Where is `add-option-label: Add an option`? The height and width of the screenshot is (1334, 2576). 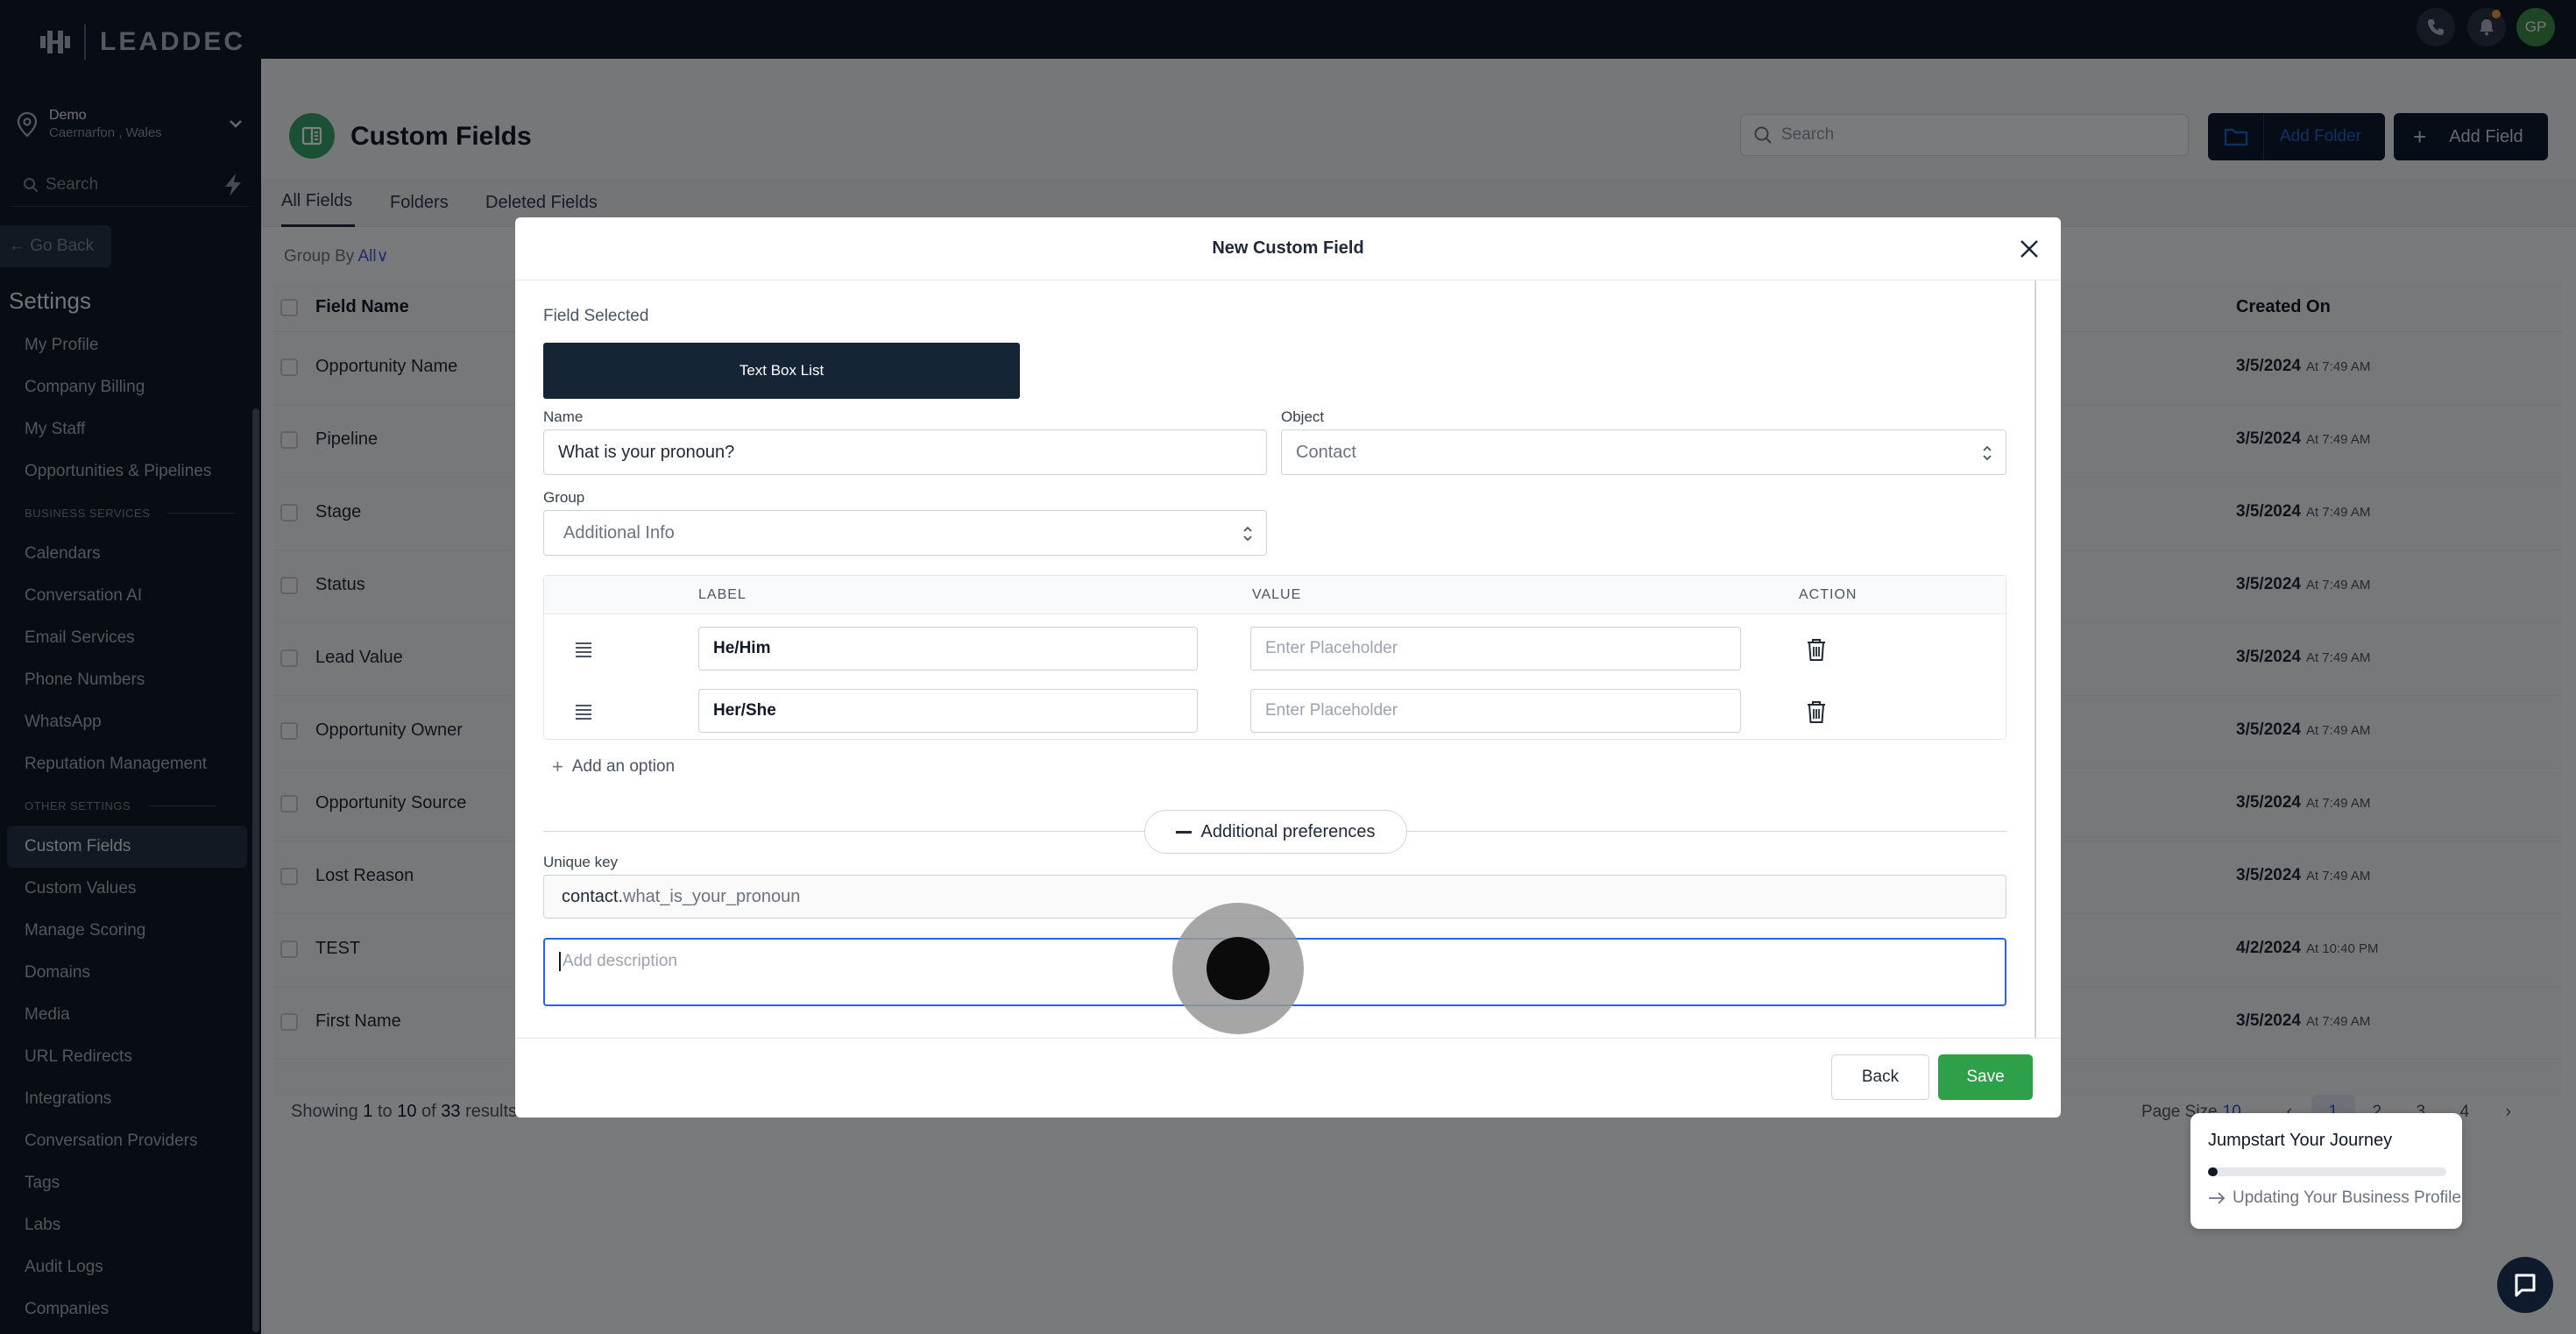 add-option-label: Add an option is located at coordinates (623, 766).